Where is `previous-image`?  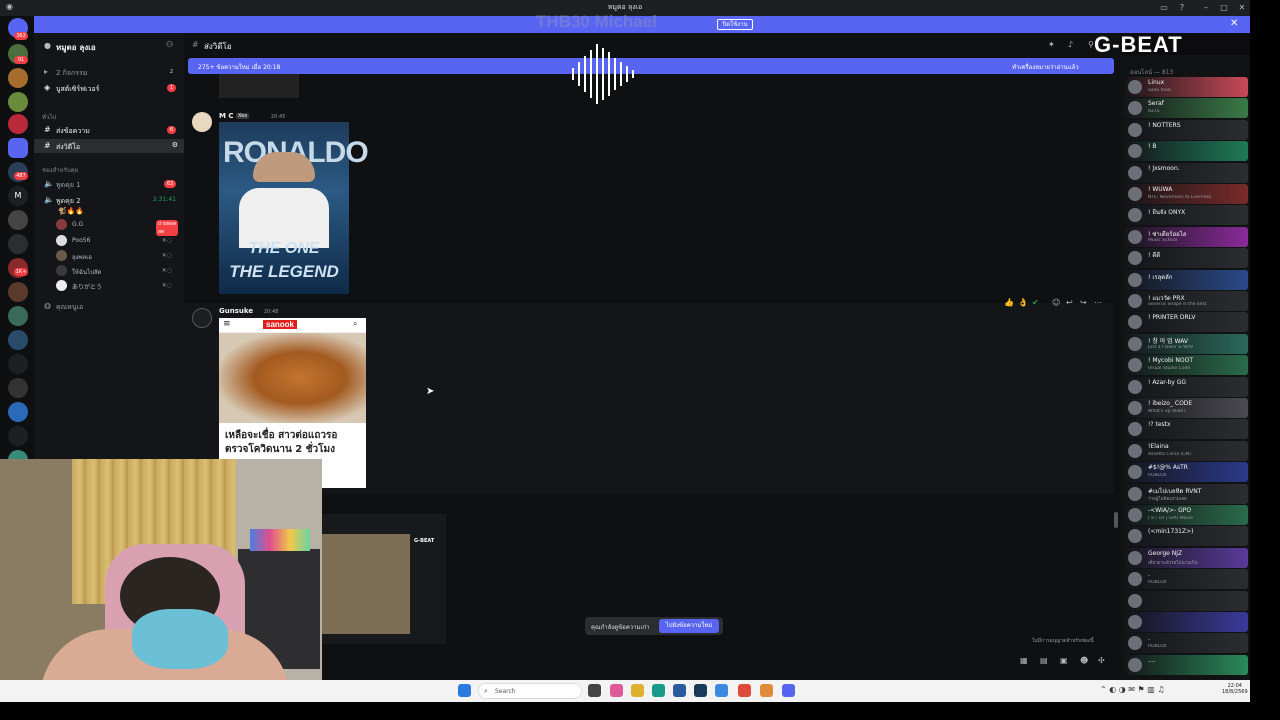
previous-image is located at coordinates (259, 86).